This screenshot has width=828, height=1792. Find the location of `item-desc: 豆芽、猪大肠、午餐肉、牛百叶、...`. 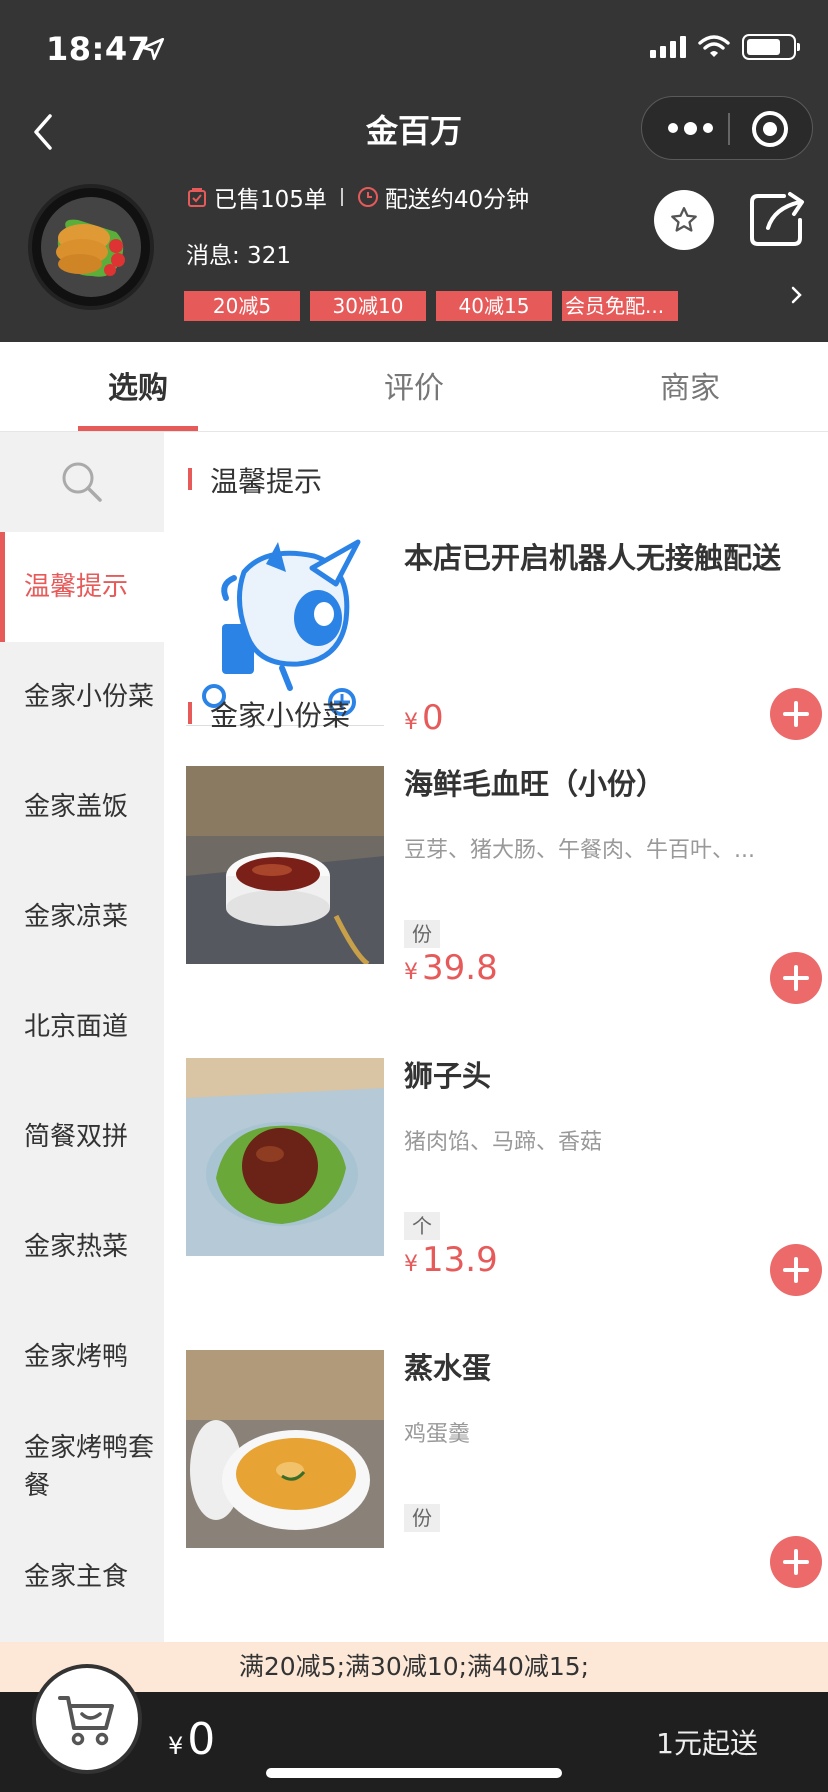

item-desc: 豆芽、猪大肠、午餐肉、牛百叶、... is located at coordinates (579, 850).